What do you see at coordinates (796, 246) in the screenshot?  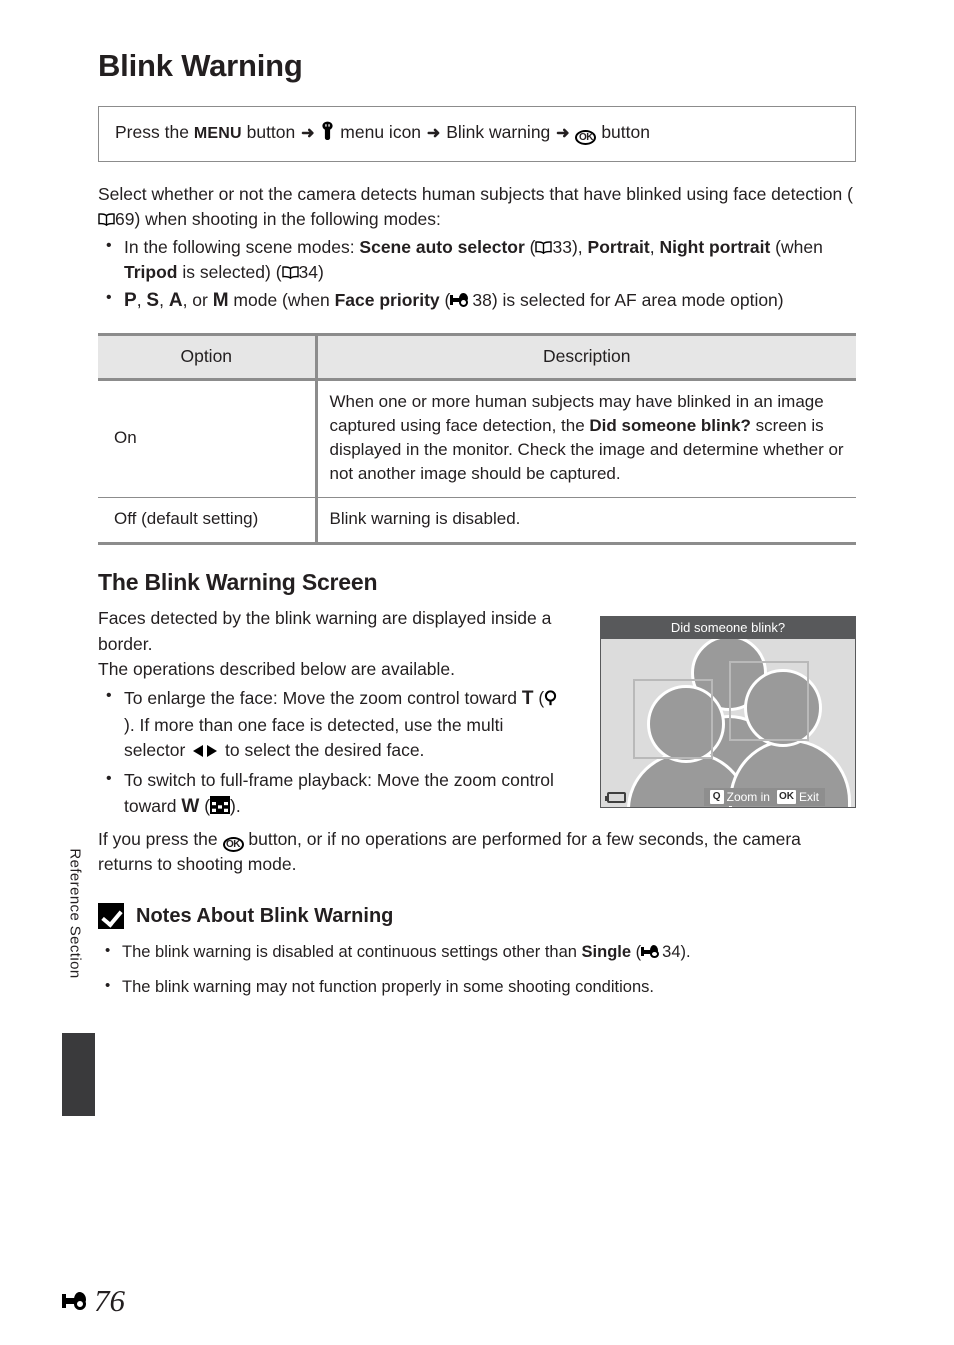 I see `bullet1-mid-3: (when` at bounding box center [796, 246].